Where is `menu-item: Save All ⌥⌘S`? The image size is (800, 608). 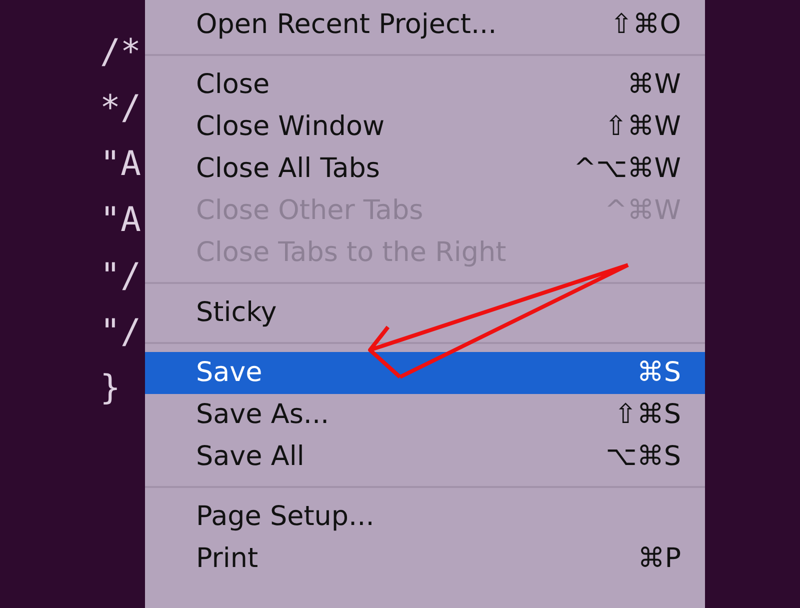
menu-item: Save All ⌥⌘S is located at coordinates (425, 457).